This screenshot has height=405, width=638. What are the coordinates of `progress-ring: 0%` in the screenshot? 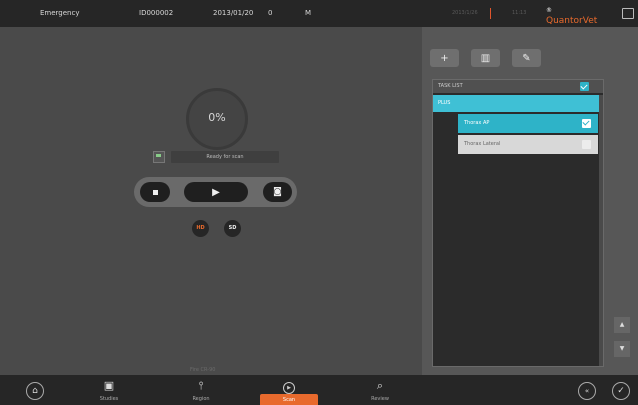 It's located at (217, 119).